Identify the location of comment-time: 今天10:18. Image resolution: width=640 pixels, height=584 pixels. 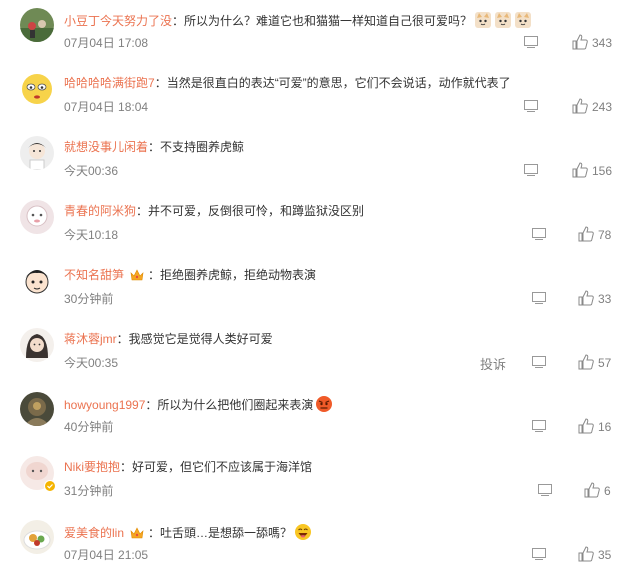
(91, 235).